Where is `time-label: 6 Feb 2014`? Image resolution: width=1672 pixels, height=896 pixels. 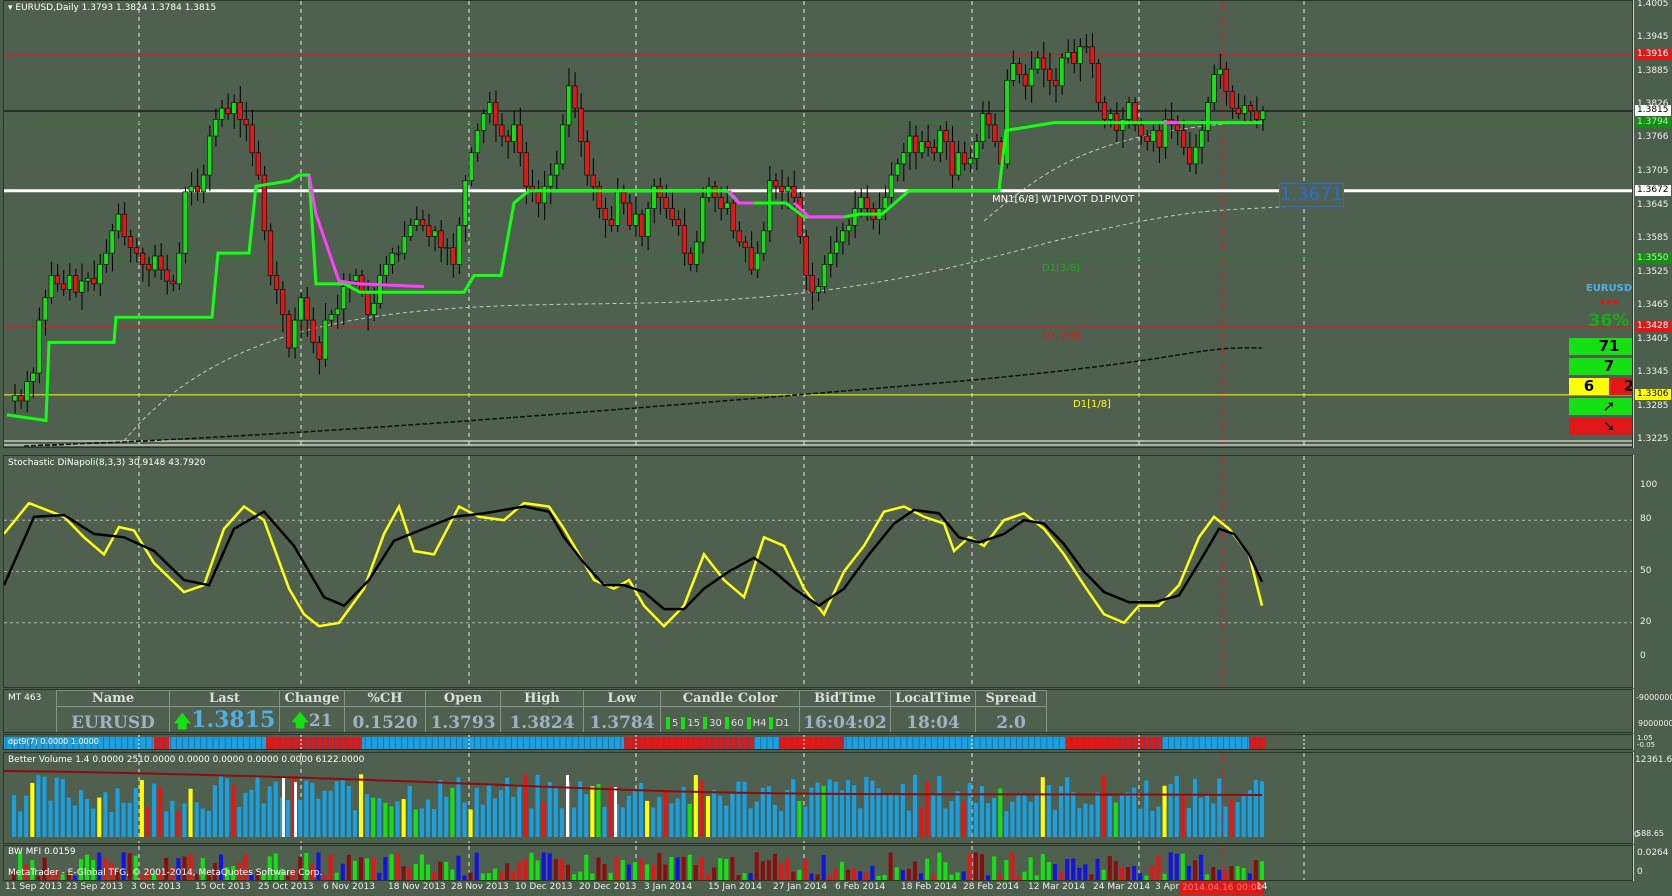 time-label: 6 Feb 2014 is located at coordinates (860, 887).